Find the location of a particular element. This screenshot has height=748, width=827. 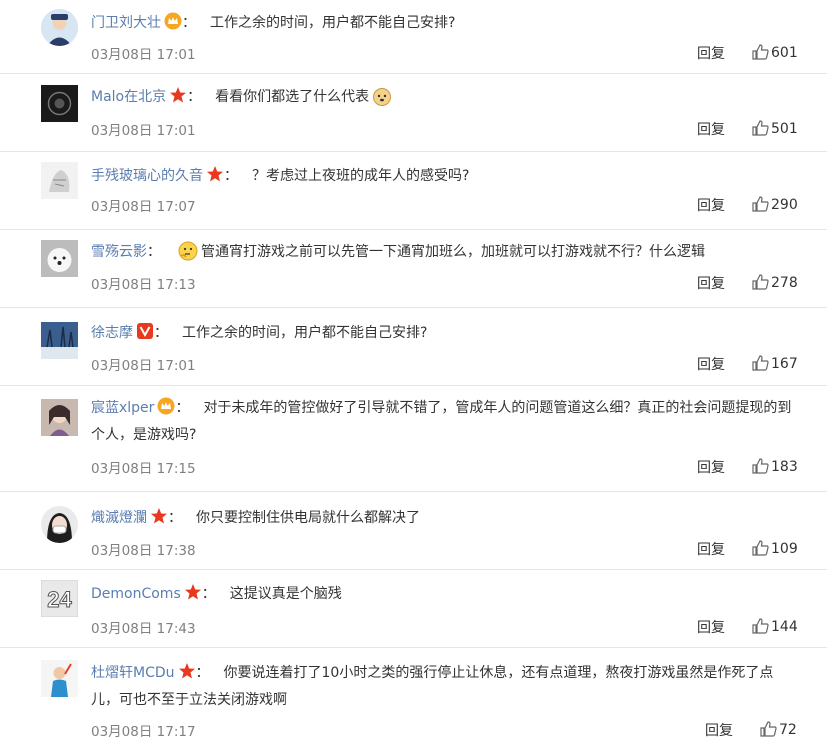

username-link: 杜熠轩MCDu is located at coordinates (133, 673).